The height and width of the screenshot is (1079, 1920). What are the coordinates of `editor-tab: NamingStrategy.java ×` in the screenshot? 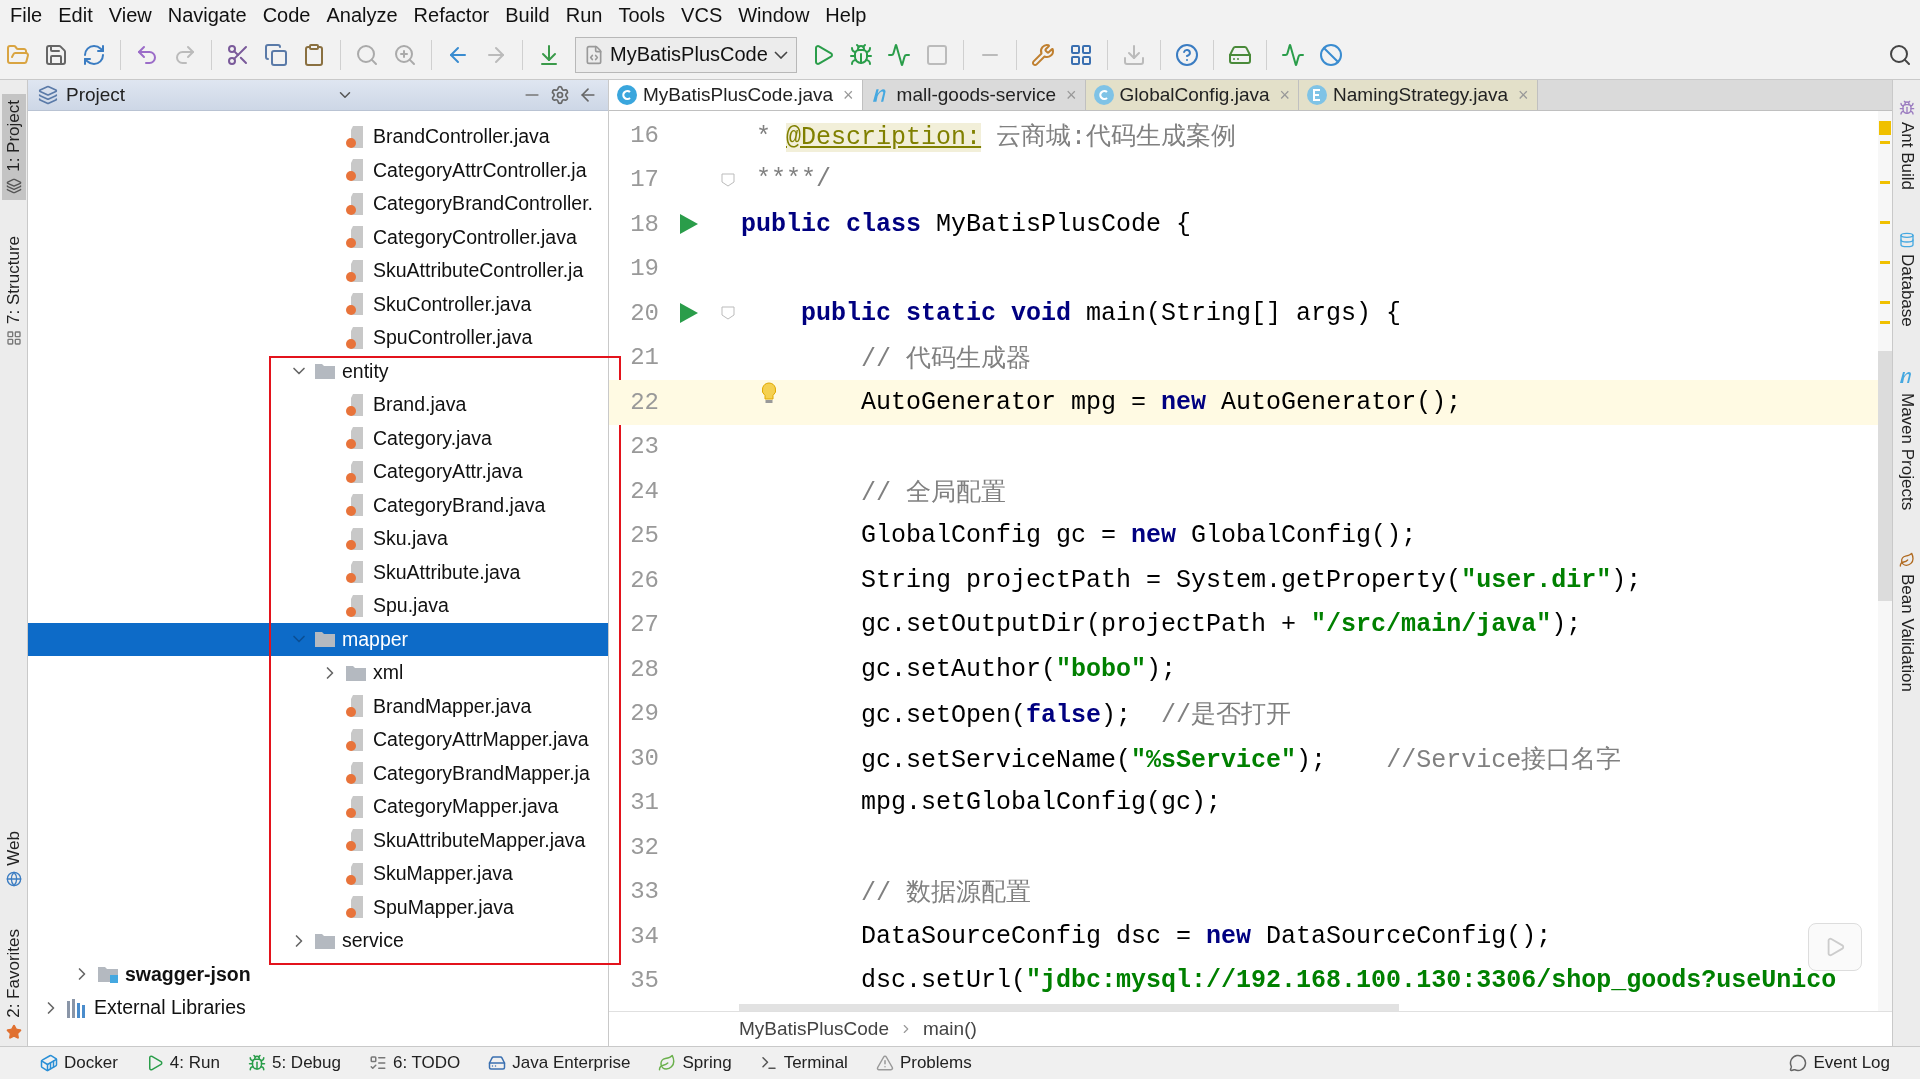 It's located at (1418, 95).